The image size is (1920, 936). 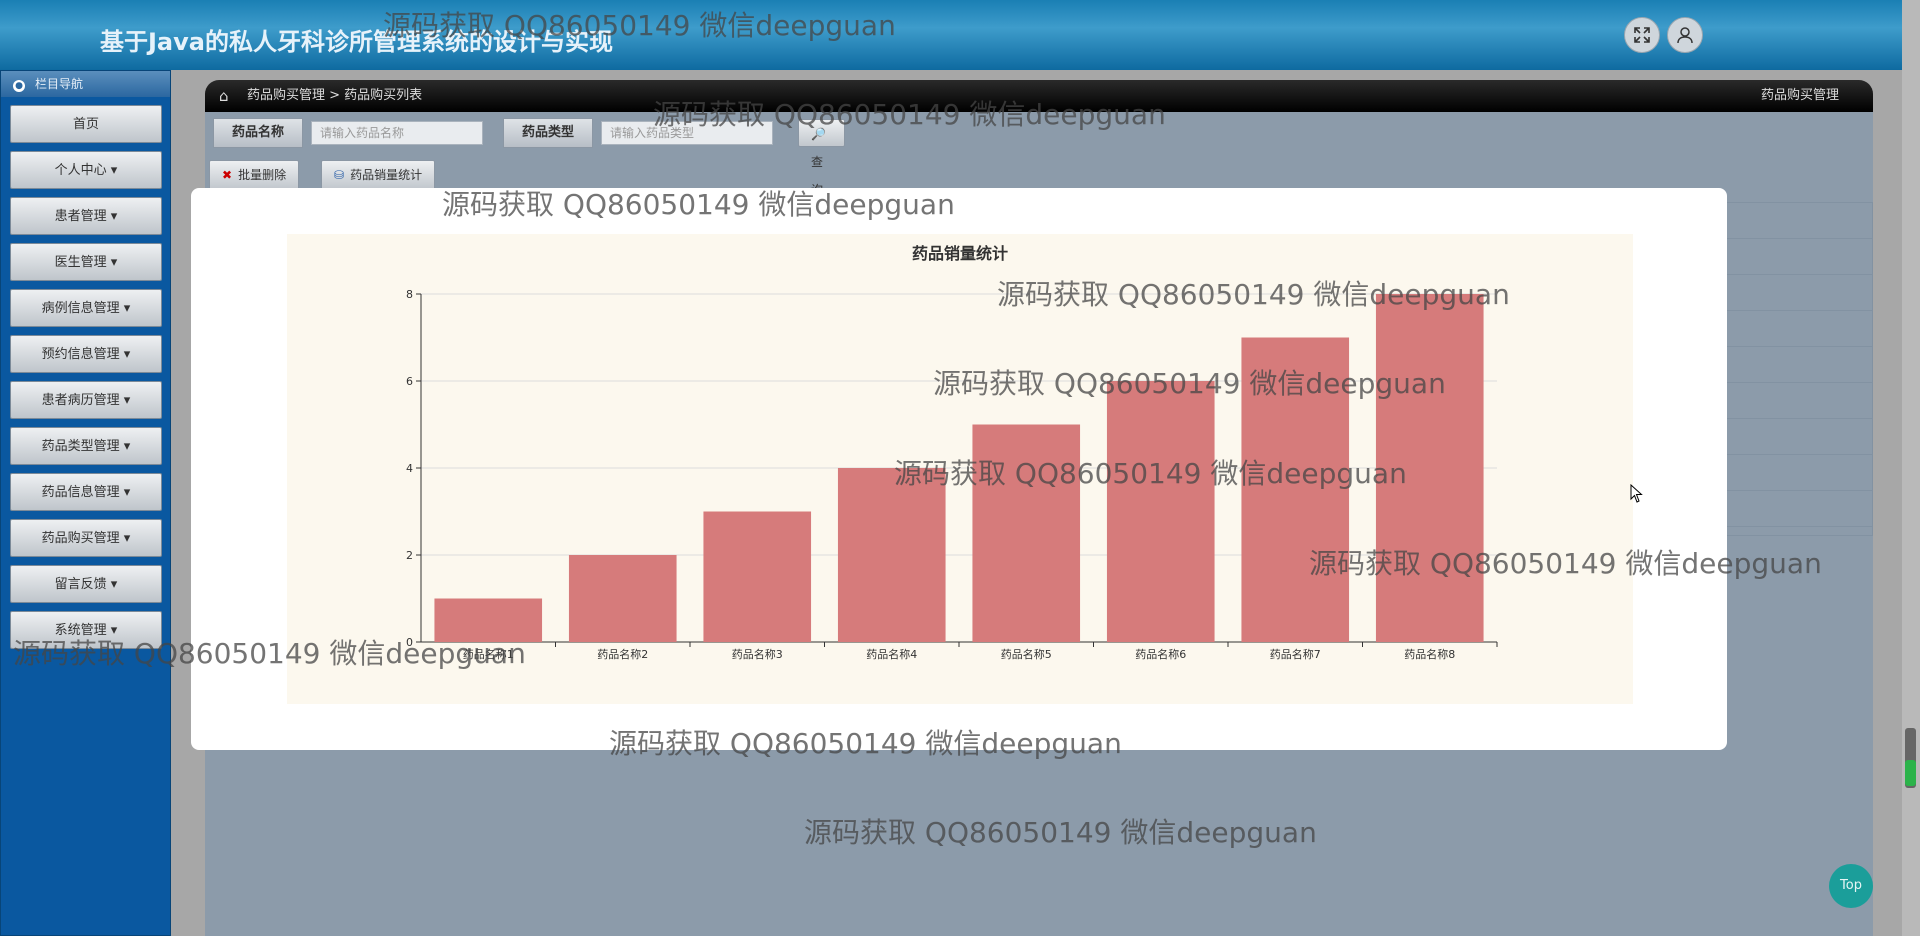 What do you see at coordinates (1799, 95) in the screenshot?
I see `section-title: 药品购买管理` at bounding box center [1799, 95].